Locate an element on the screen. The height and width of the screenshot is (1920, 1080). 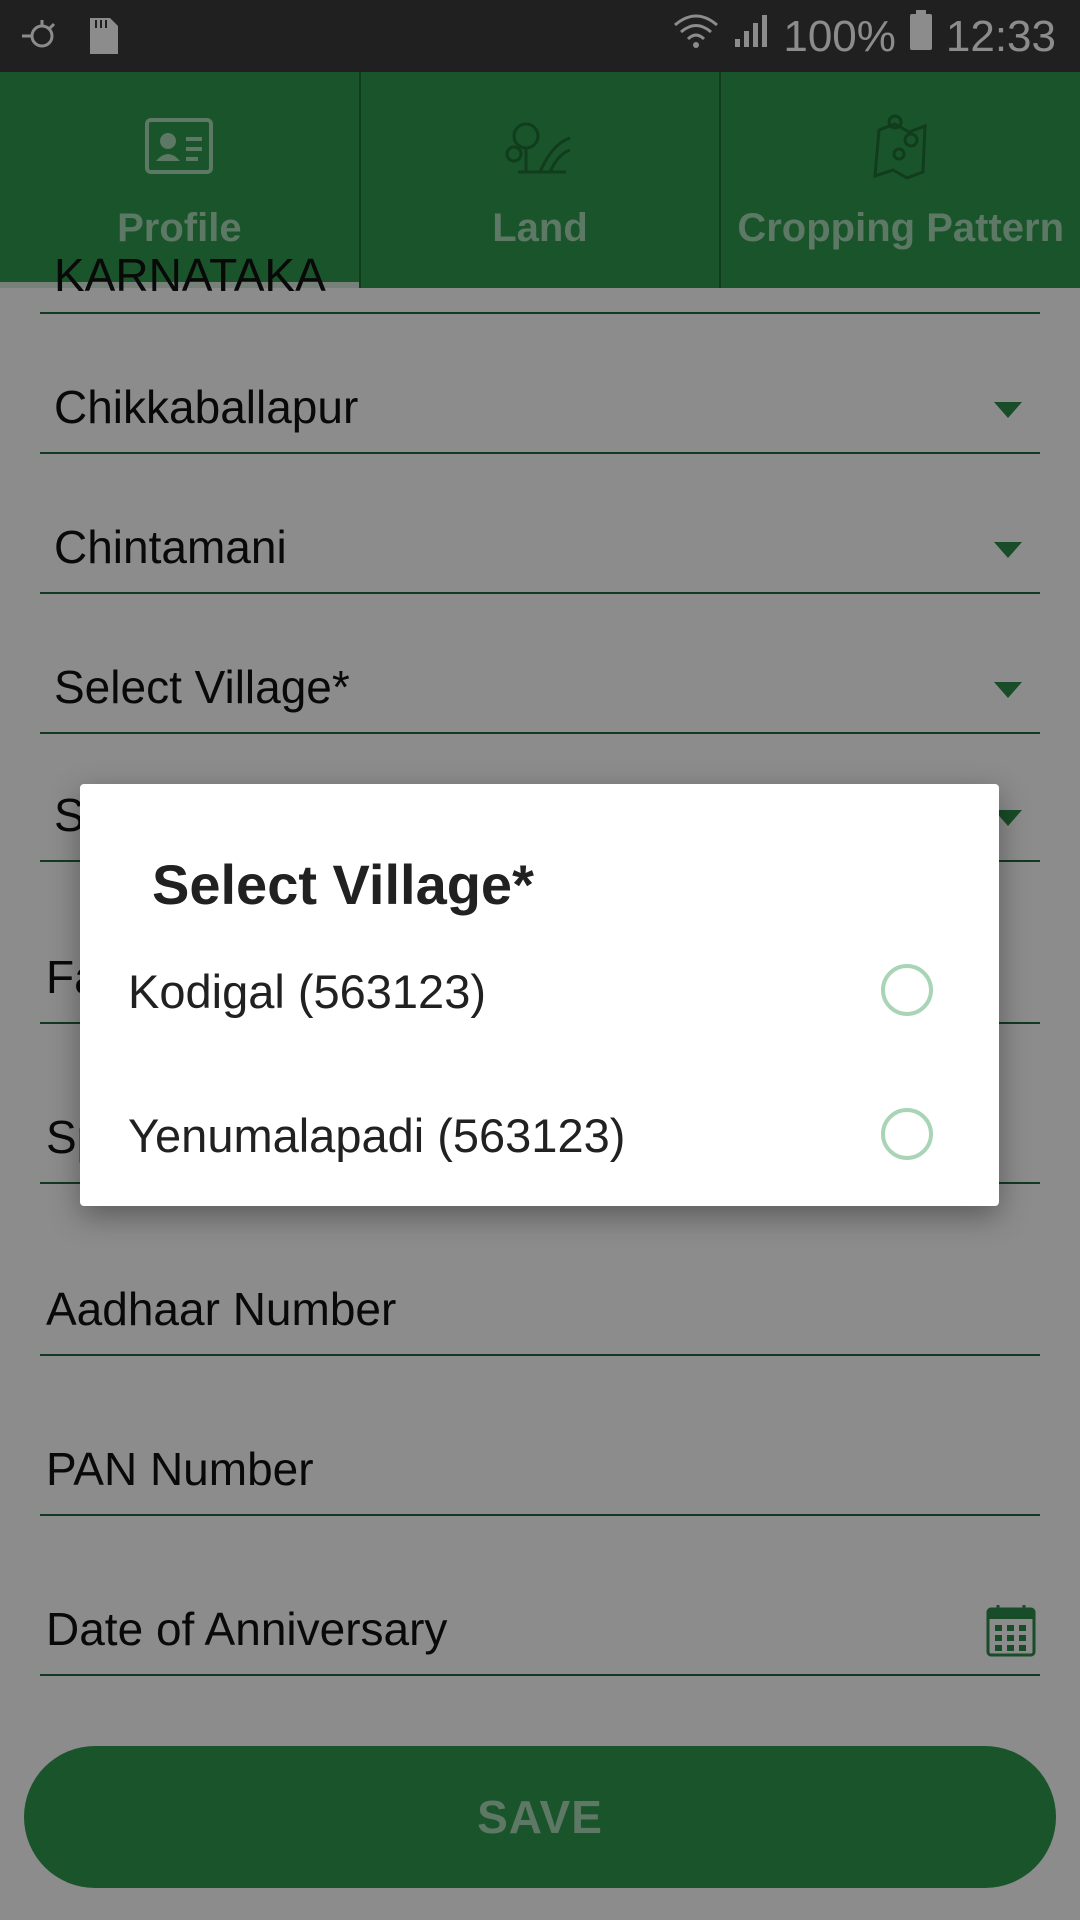
village-option-label: Yenumalapadi (563123) is located at coordinates (377, 1135).